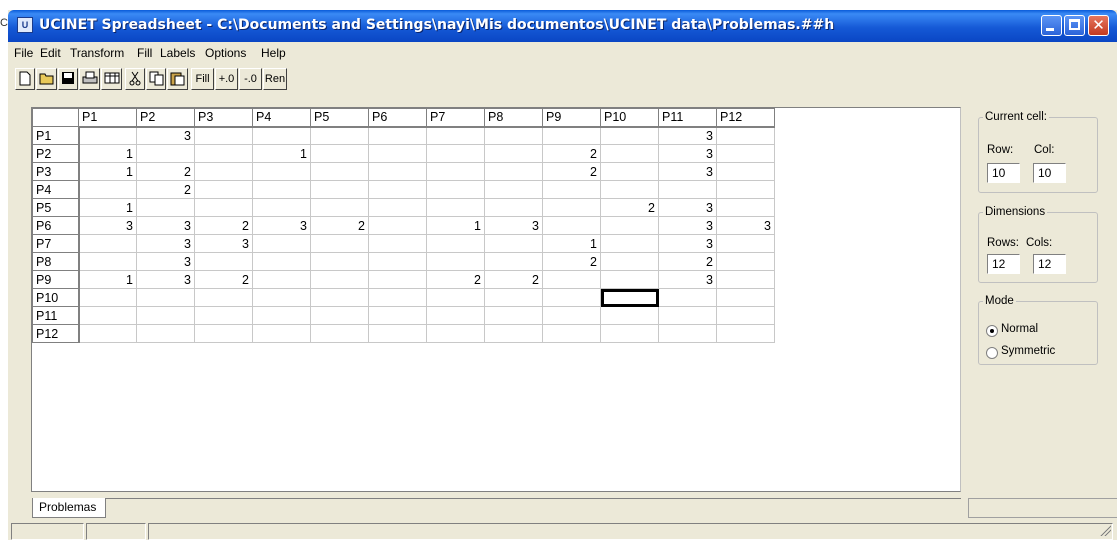 The height and width of the screenshot is (540, 1117). Describe the element at coordinates (56, 189) in the screenshot. I see `row-header: P4` at that location.